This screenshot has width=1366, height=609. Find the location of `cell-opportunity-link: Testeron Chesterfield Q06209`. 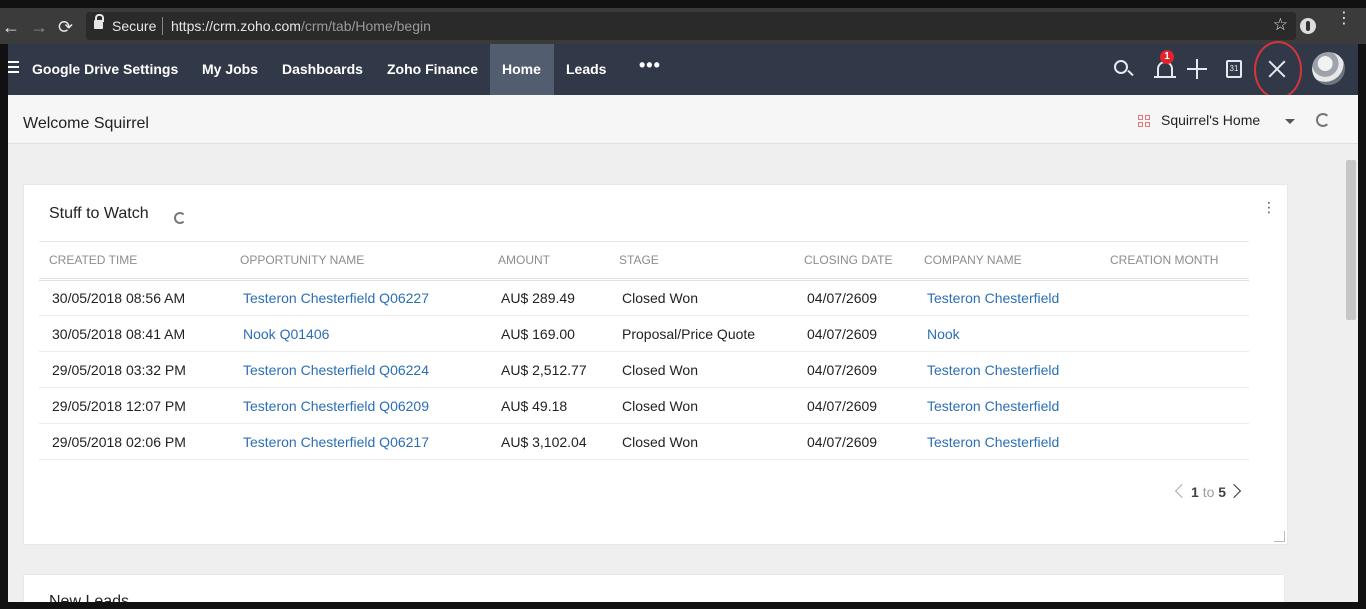

cell-opportunity-link: Testeron Chesterfield Q06209 is located at coordinates (359, 405).